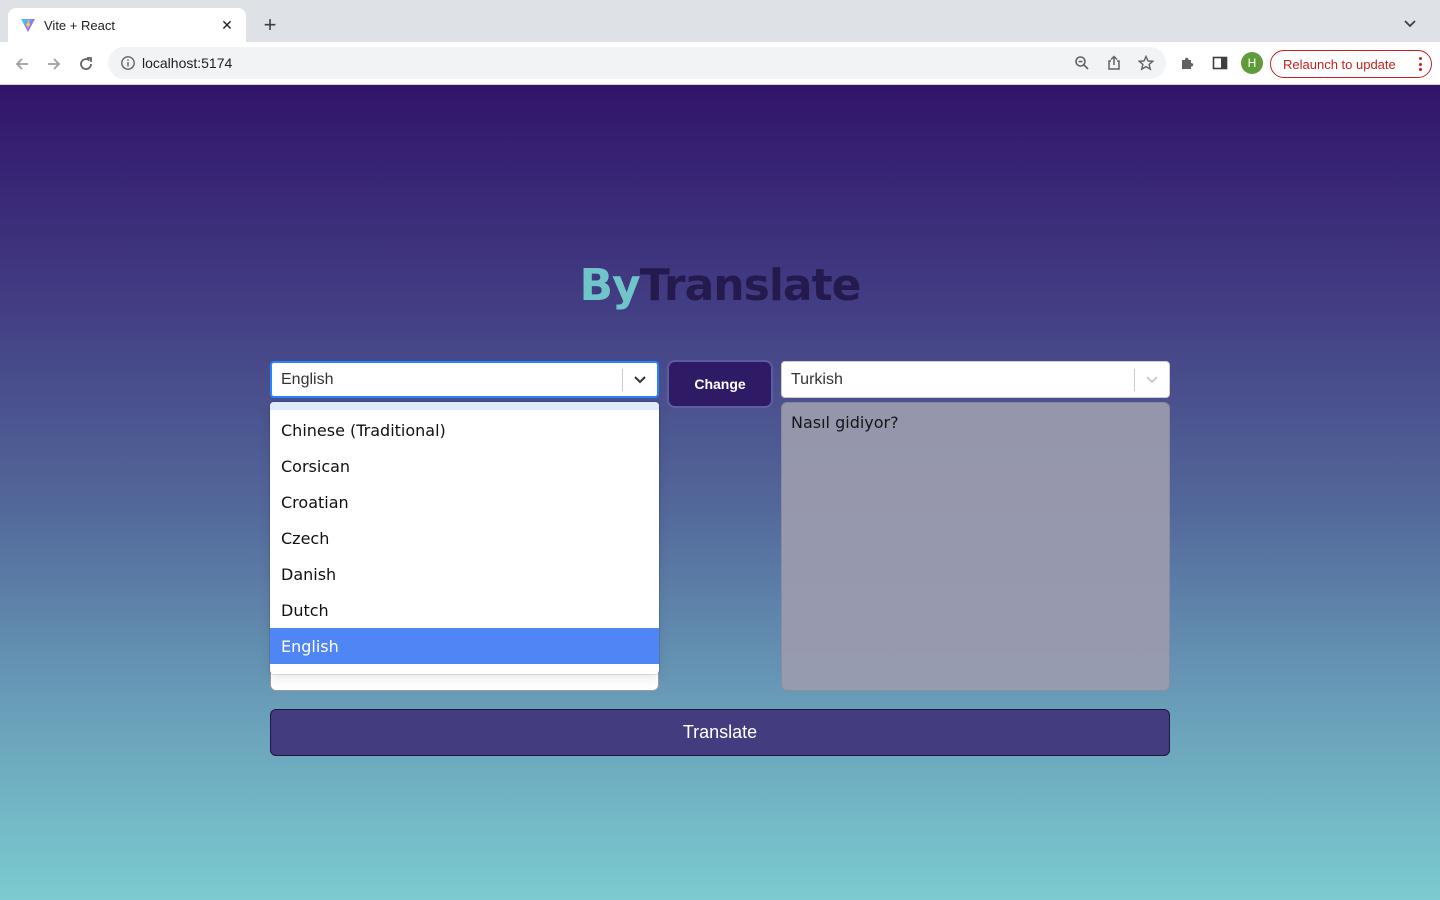  Describe the element at coordinates (227, 25) in the screenshot. I see `close-tab-icon: ✕` at that location.